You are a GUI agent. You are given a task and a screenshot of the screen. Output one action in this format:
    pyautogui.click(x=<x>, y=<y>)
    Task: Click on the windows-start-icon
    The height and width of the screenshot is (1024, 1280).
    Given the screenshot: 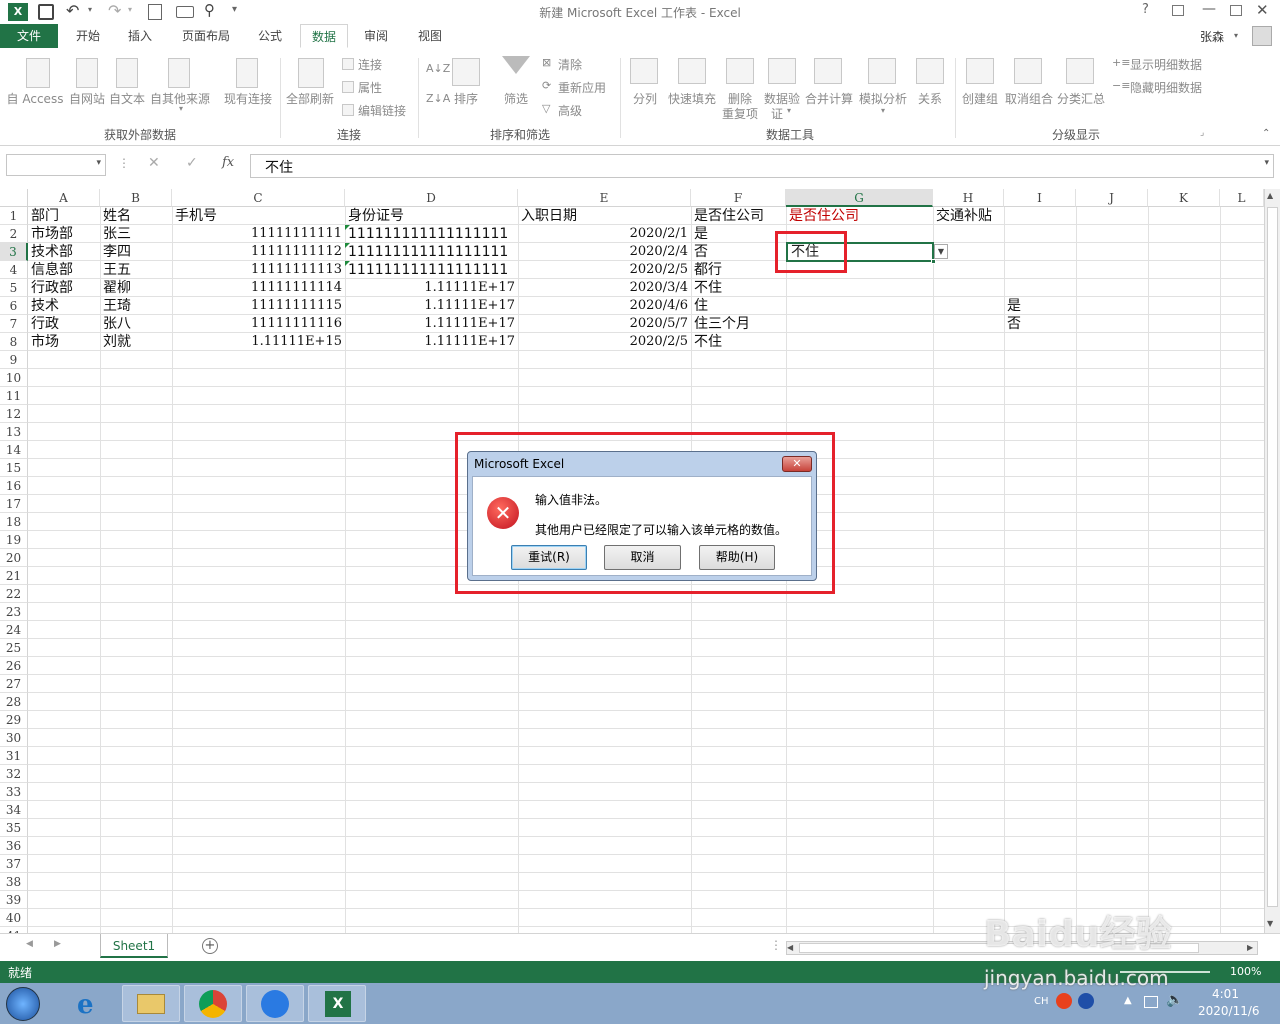 What is the action you would take?
    pyautogui.click(x=23, y=1004)
    